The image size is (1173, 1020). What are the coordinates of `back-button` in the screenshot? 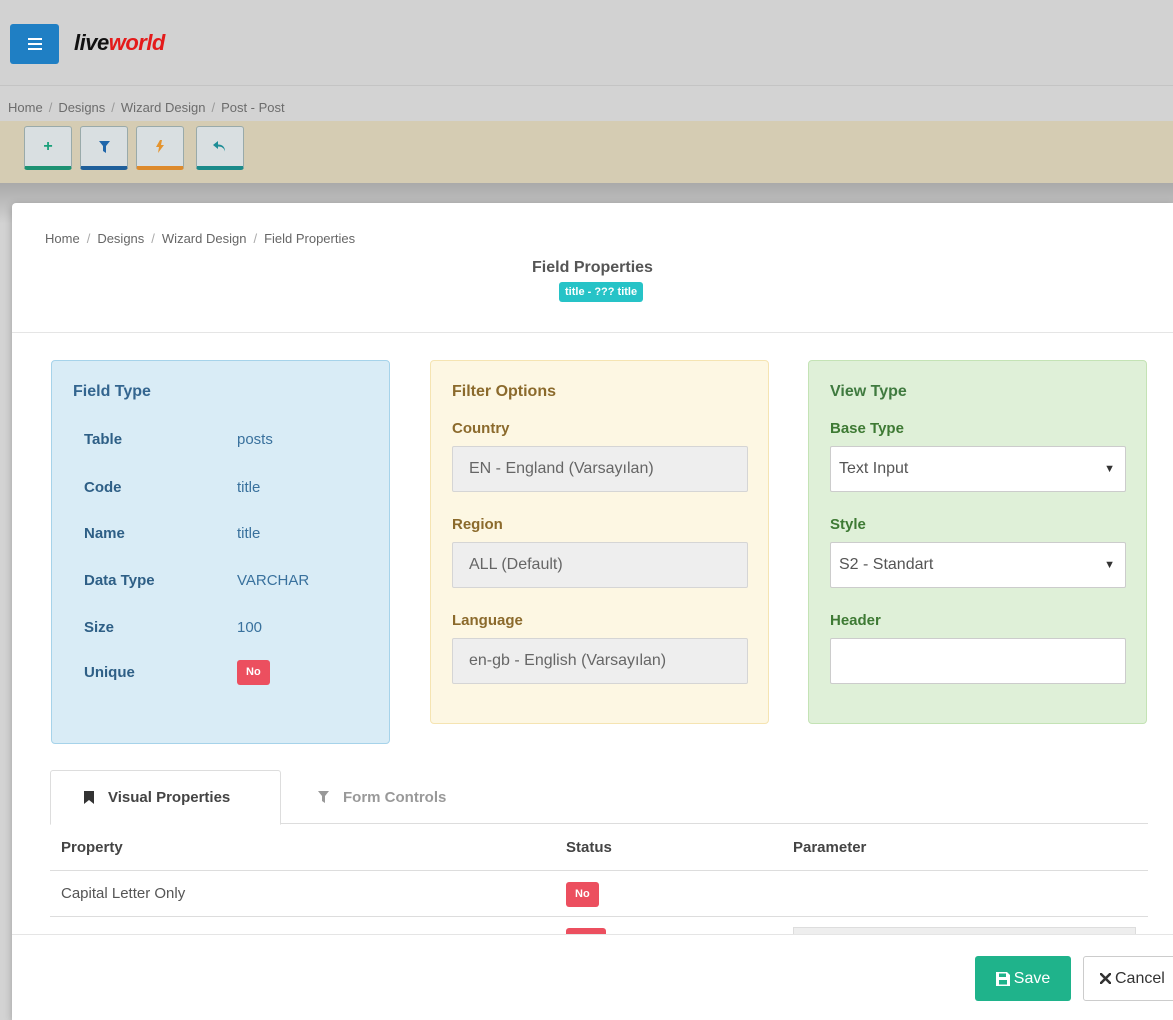 It's located at (220, 148).